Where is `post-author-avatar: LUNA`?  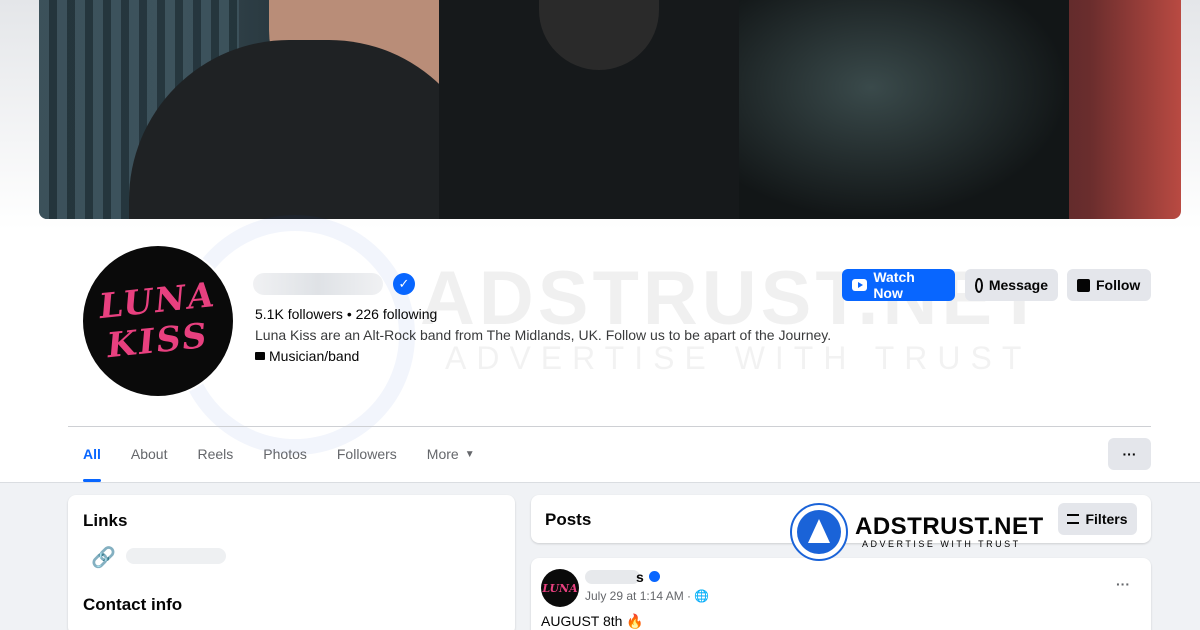
post-author-avatar: LUNA is located at coordinates (560, 588).